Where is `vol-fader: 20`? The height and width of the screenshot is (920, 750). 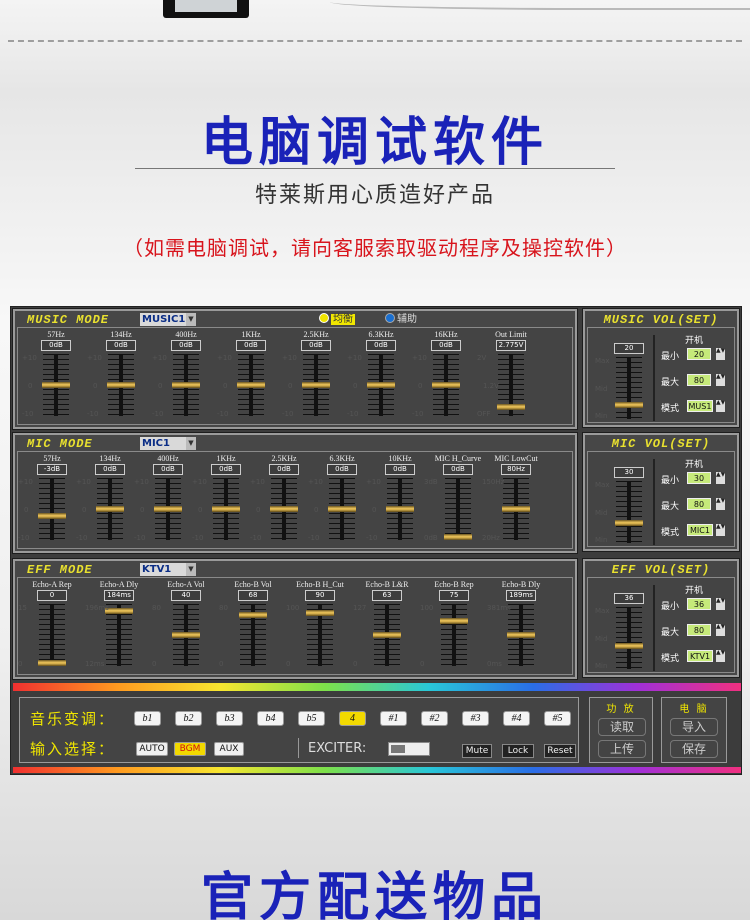 vol-fader: 20 is located at coordinates (629, 383).